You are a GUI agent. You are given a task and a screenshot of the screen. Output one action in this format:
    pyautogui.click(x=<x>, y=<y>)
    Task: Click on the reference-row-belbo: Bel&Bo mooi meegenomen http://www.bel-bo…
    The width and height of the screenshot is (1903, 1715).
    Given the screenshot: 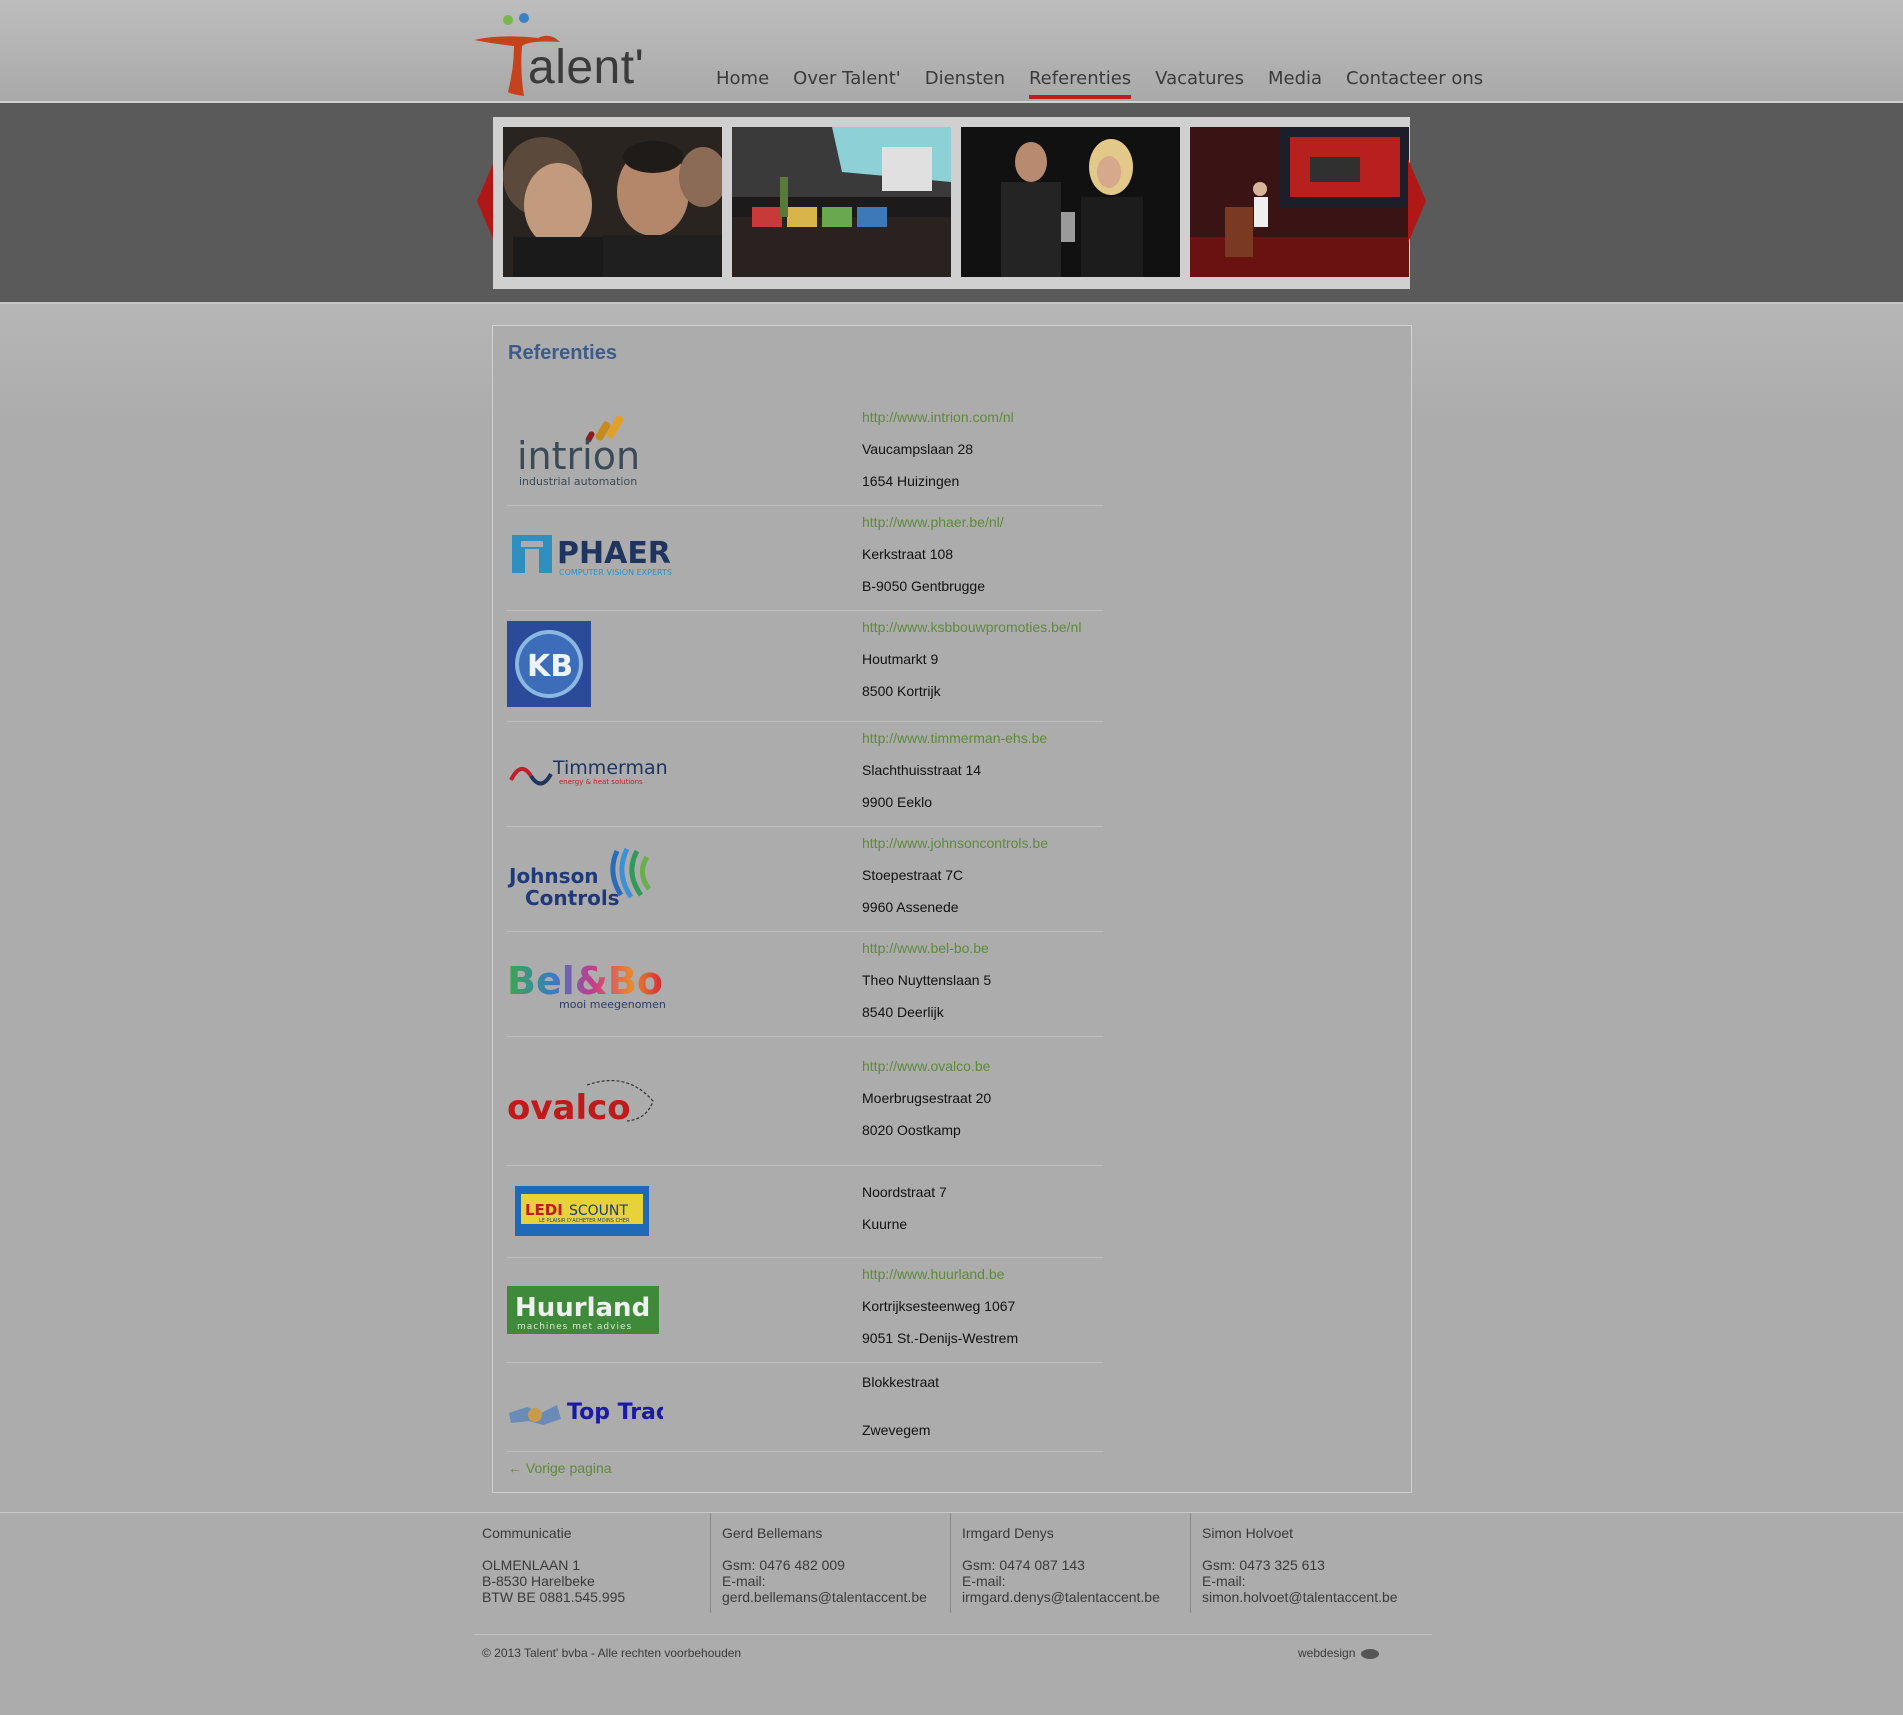 What is the action you would take?
    pyautogui.click(x=805, y=984)
    